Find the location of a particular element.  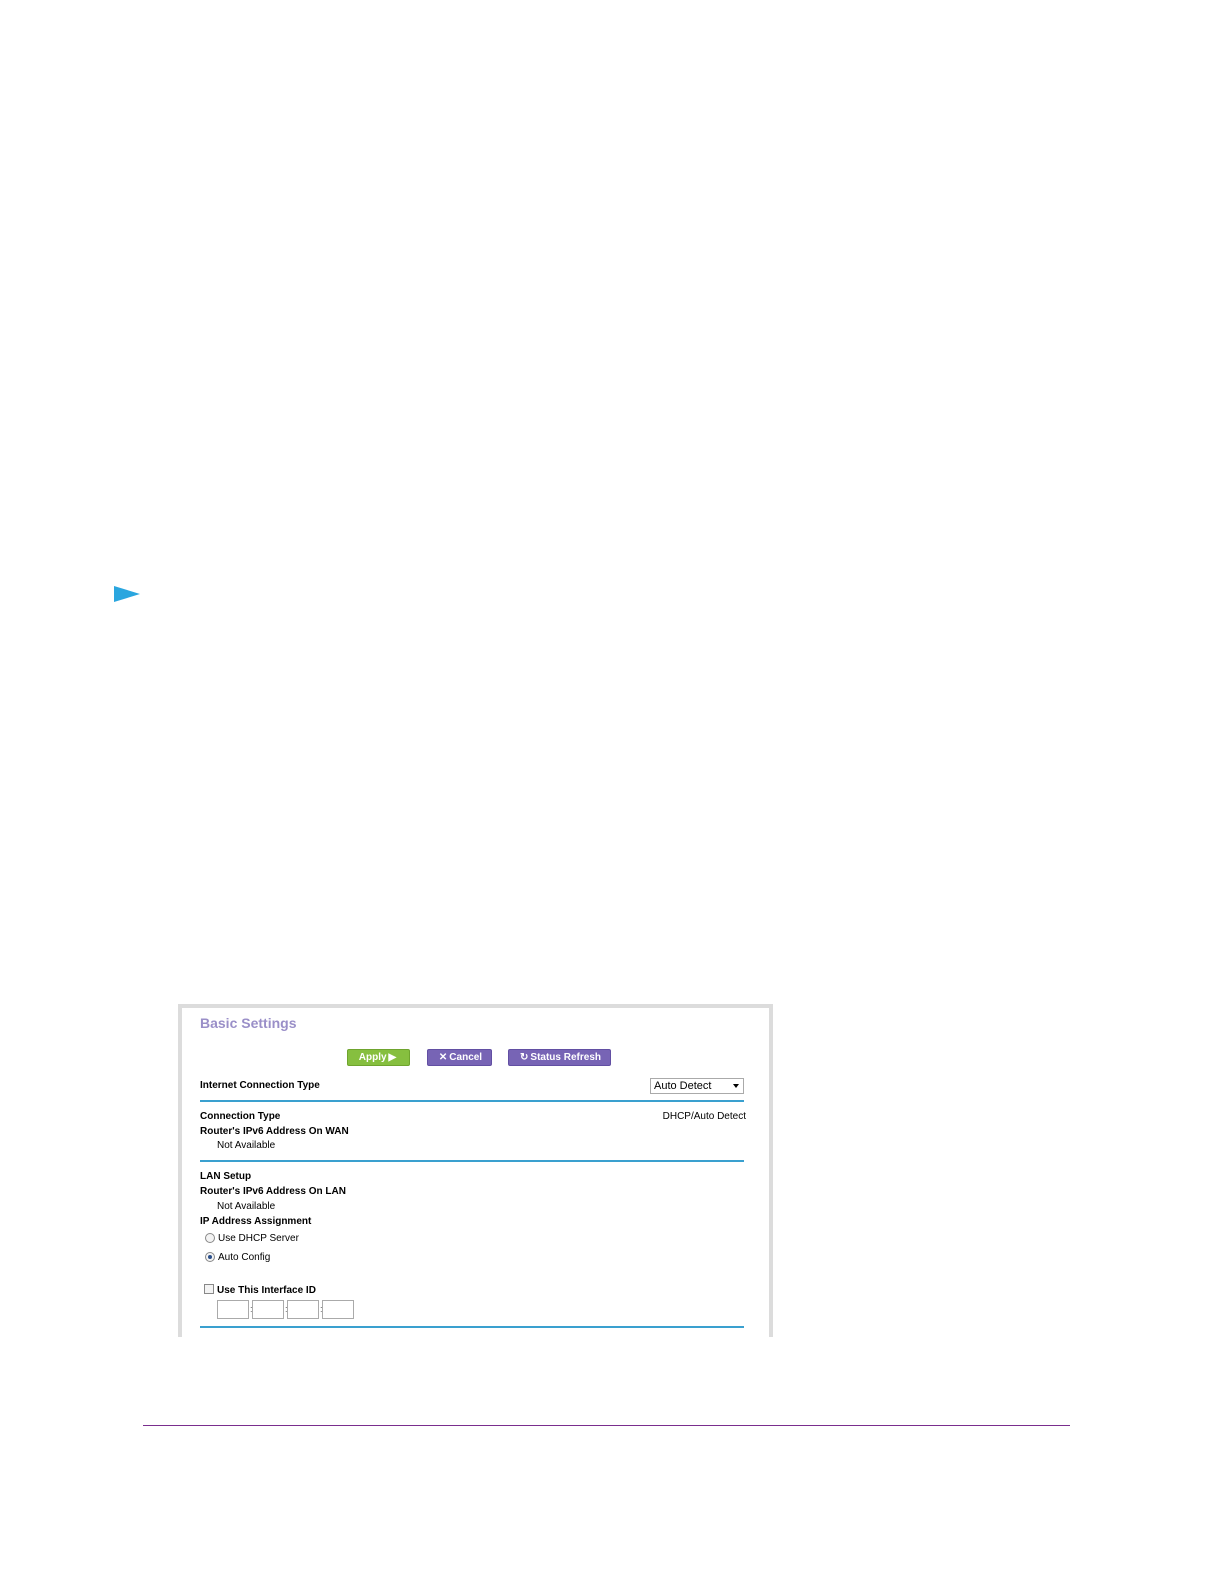

footer-divider is located at coordinates (606, 1425).